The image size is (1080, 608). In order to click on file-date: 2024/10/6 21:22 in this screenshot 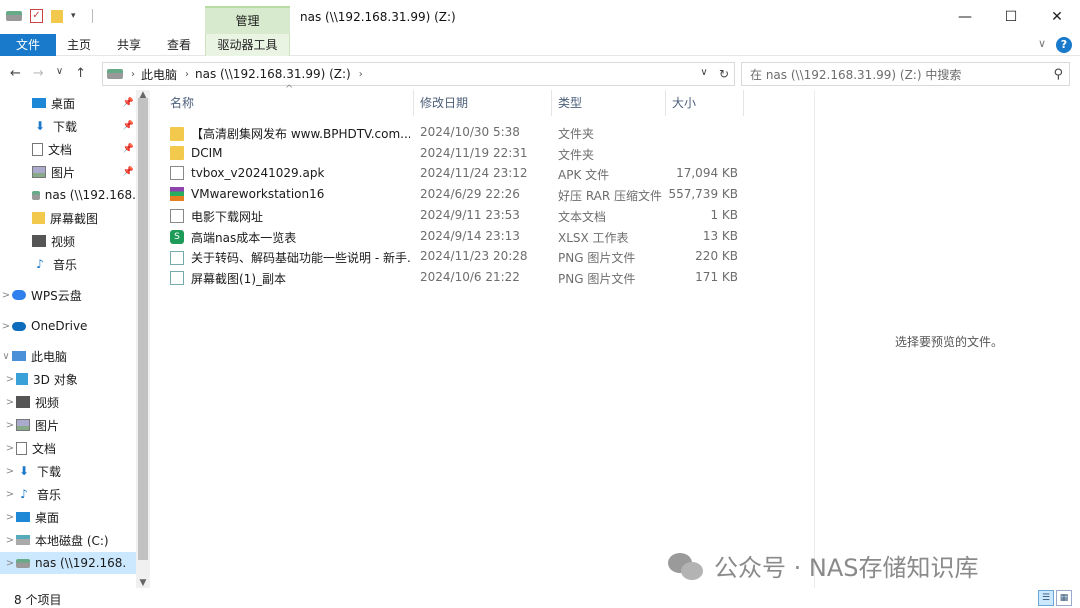, I will do `click(470, 276)`.